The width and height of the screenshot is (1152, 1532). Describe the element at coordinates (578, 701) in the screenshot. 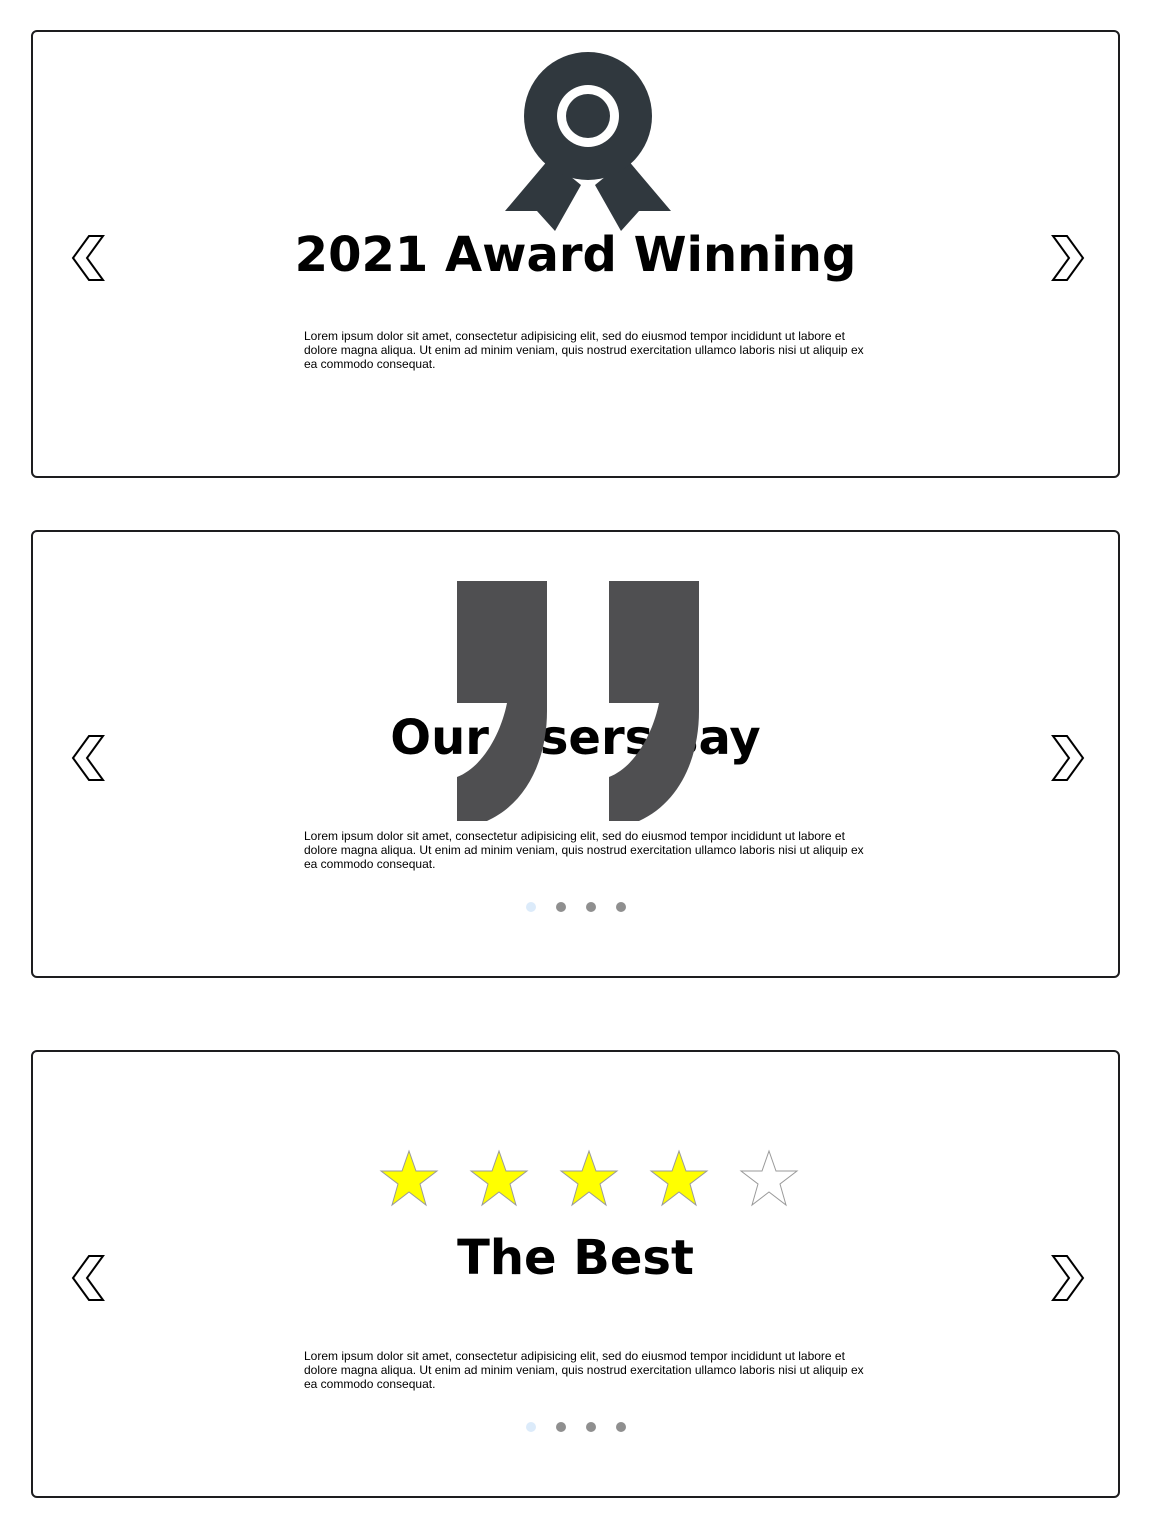

I see `quote-icon` at that location.